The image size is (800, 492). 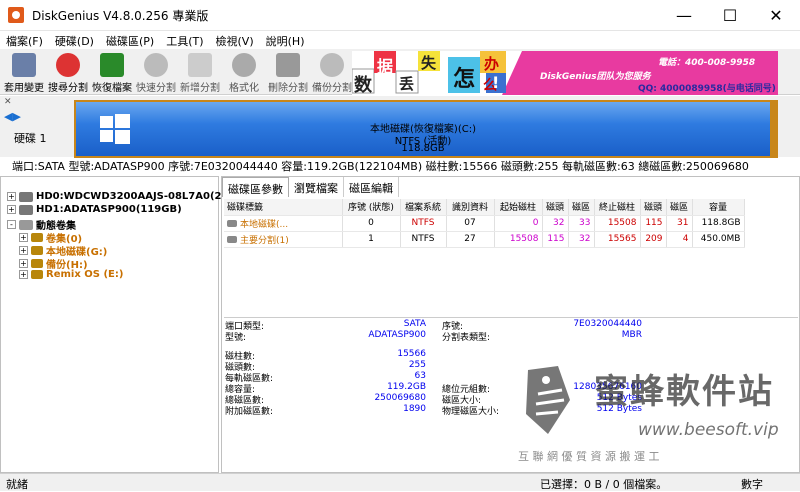 I want to click on col-start-sector: 磁區, so click(x=581, y=207).